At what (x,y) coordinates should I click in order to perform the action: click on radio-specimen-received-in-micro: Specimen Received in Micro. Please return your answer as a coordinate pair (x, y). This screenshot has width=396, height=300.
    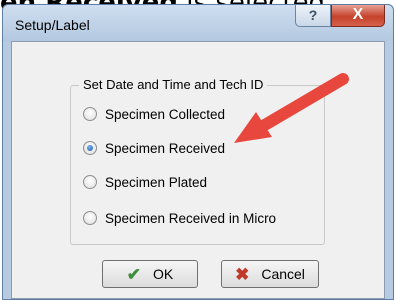
    Looking at the image, I should click on (179, 218).